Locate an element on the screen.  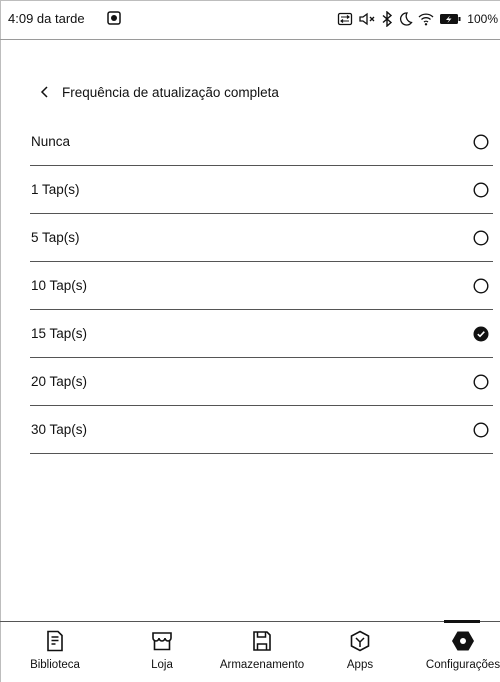
nav-tab-configuracoes: Configurações is located at coordinates (459, 650).